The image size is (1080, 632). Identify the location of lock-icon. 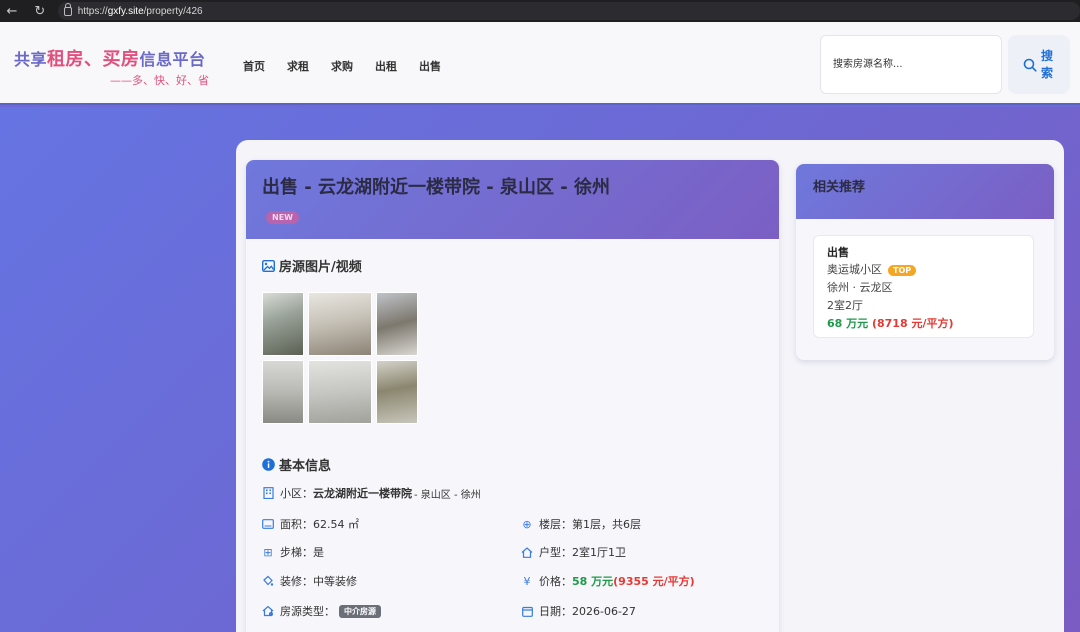
(67, 9).